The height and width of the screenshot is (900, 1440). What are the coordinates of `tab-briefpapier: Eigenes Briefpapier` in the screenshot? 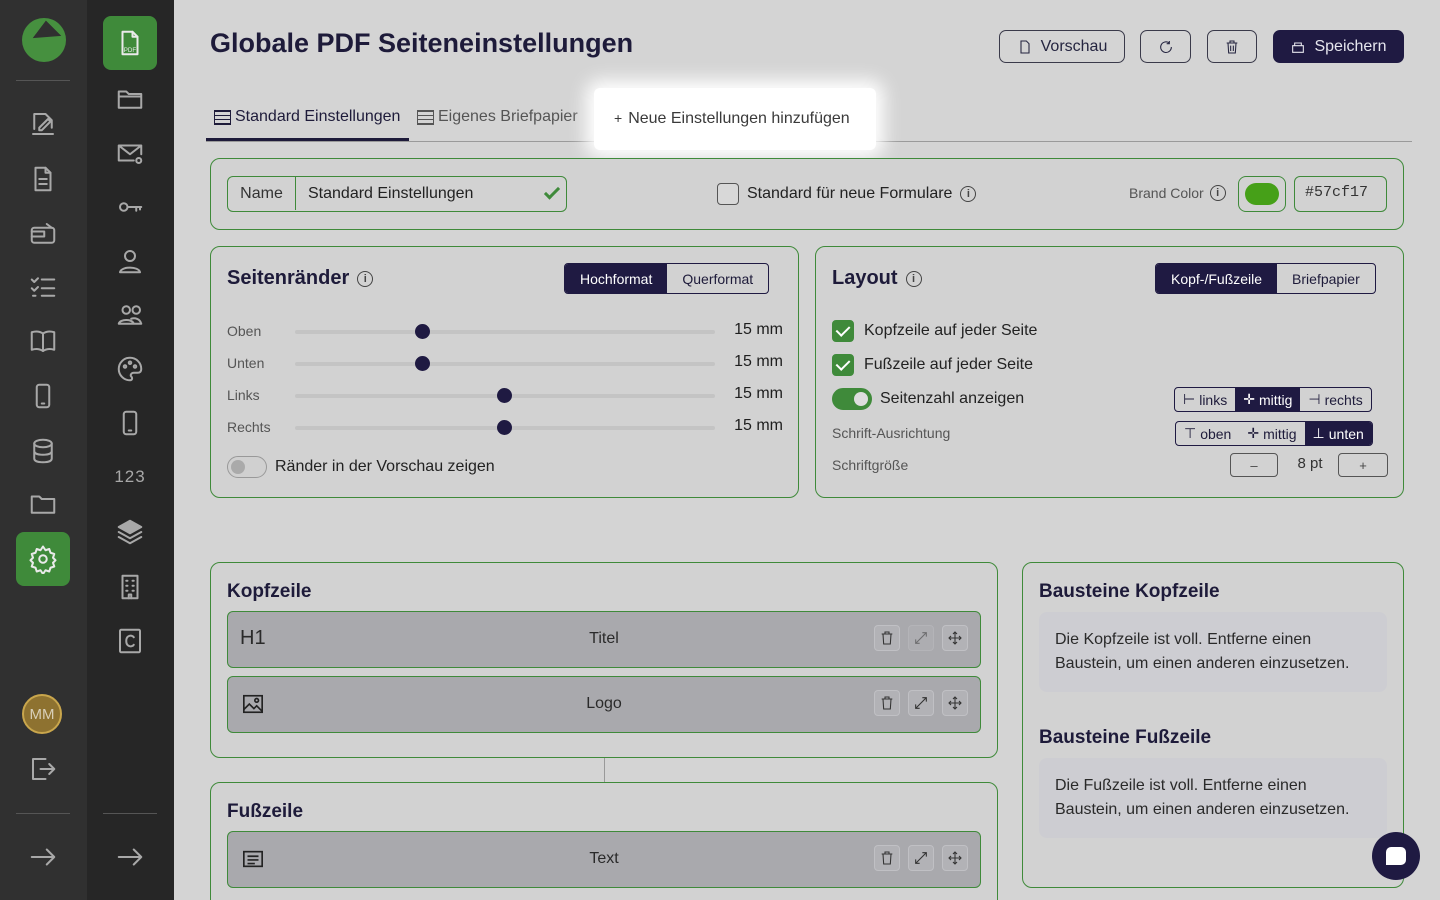 It's located at (497, 117).